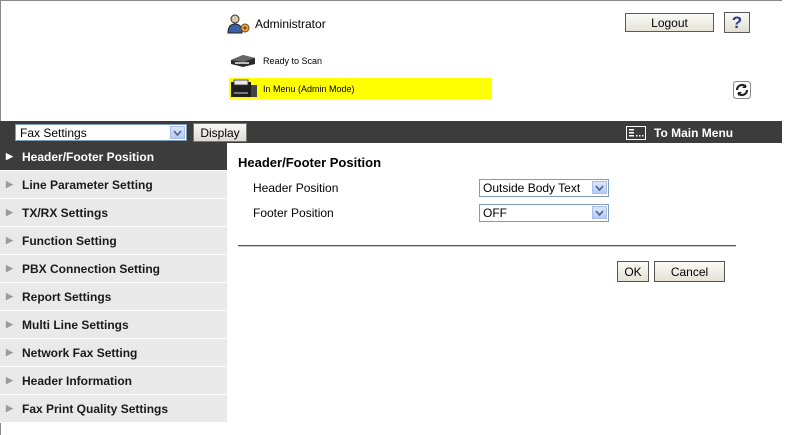  Describe the element at coordinates (310, 162) in the screenshot. I see `page-title: Header/Footer Position` at that location.